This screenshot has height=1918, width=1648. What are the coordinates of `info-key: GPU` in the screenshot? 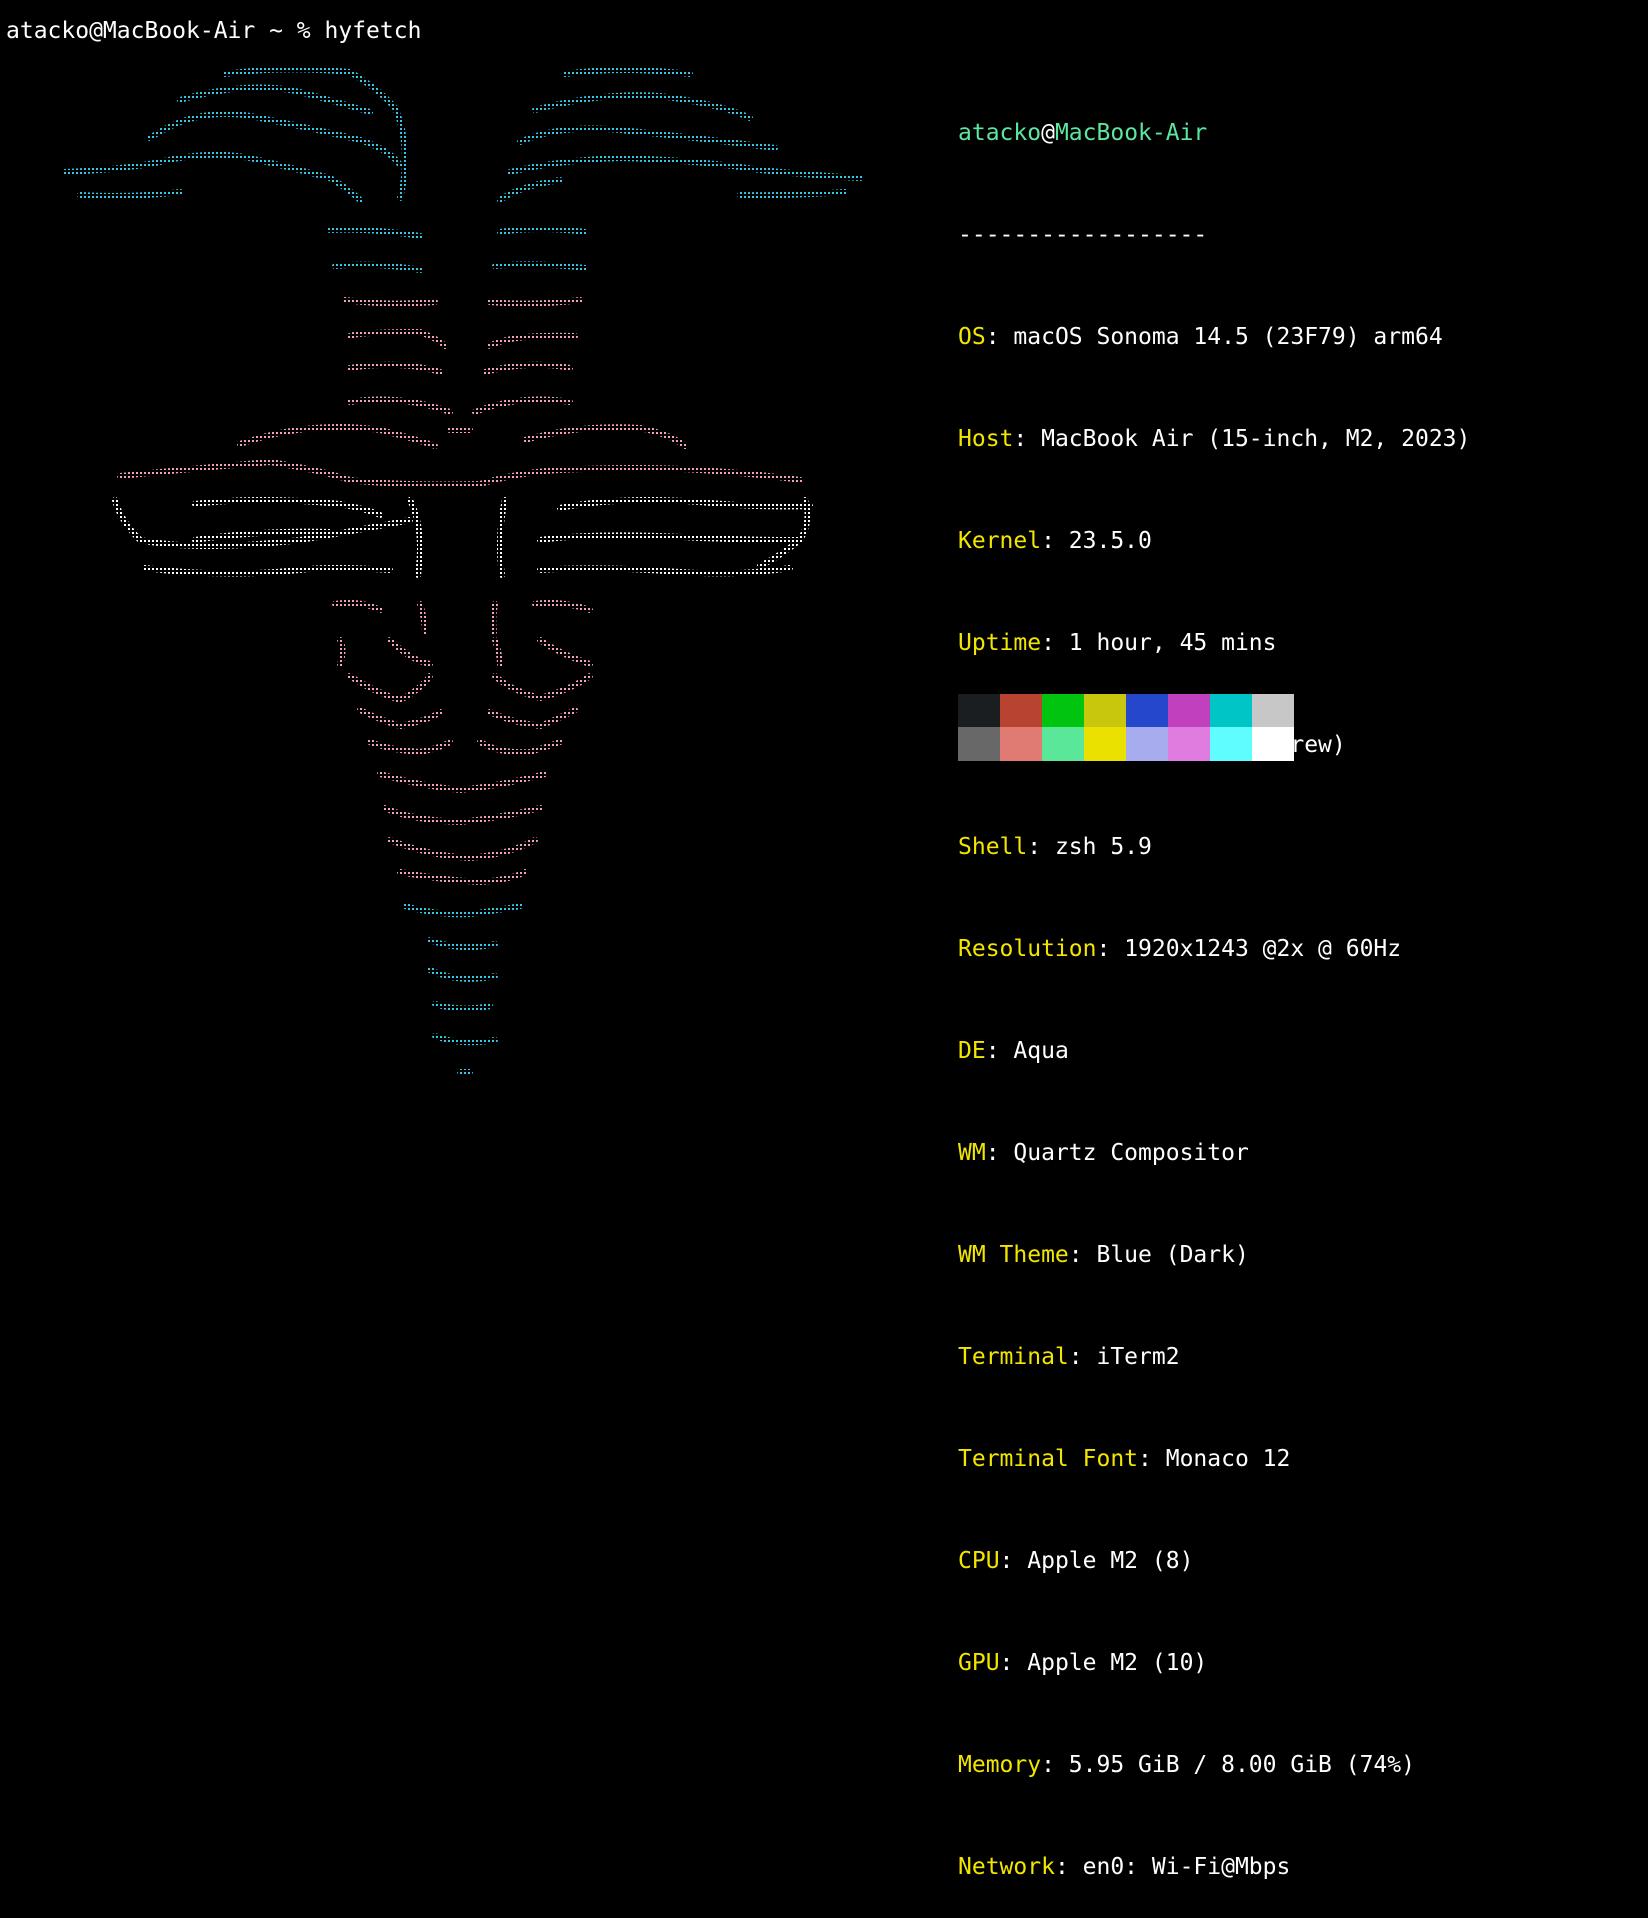 It's located at (979, 1663).